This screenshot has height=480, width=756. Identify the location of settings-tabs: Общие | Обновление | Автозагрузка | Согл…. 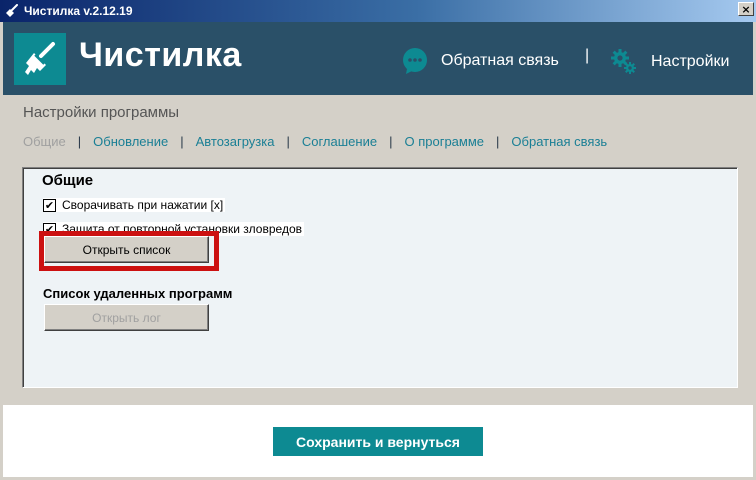
(315, 141).